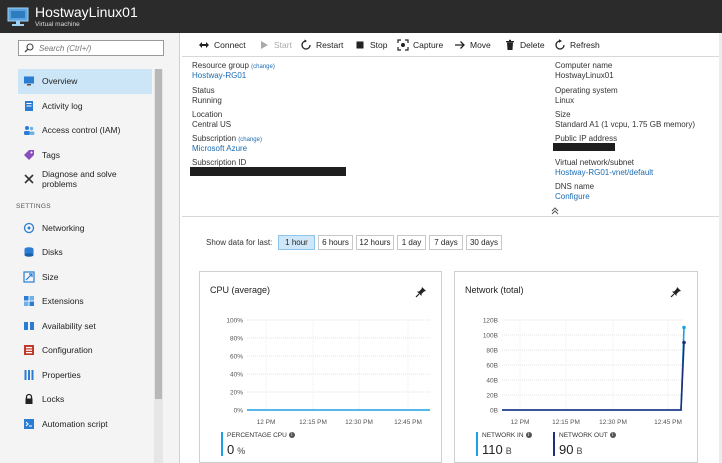 The width and height of the screenshot is (722, 463). Describe the element at coordinates (625, 124) in the screenshot. I see `size-value: Standard A1 (1 vcpu, 1.75 GB memory)` at that location.